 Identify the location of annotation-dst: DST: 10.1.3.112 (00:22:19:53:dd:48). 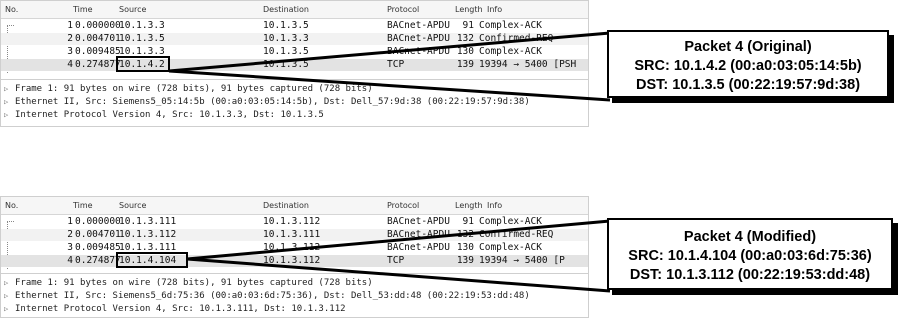
(750, 275).